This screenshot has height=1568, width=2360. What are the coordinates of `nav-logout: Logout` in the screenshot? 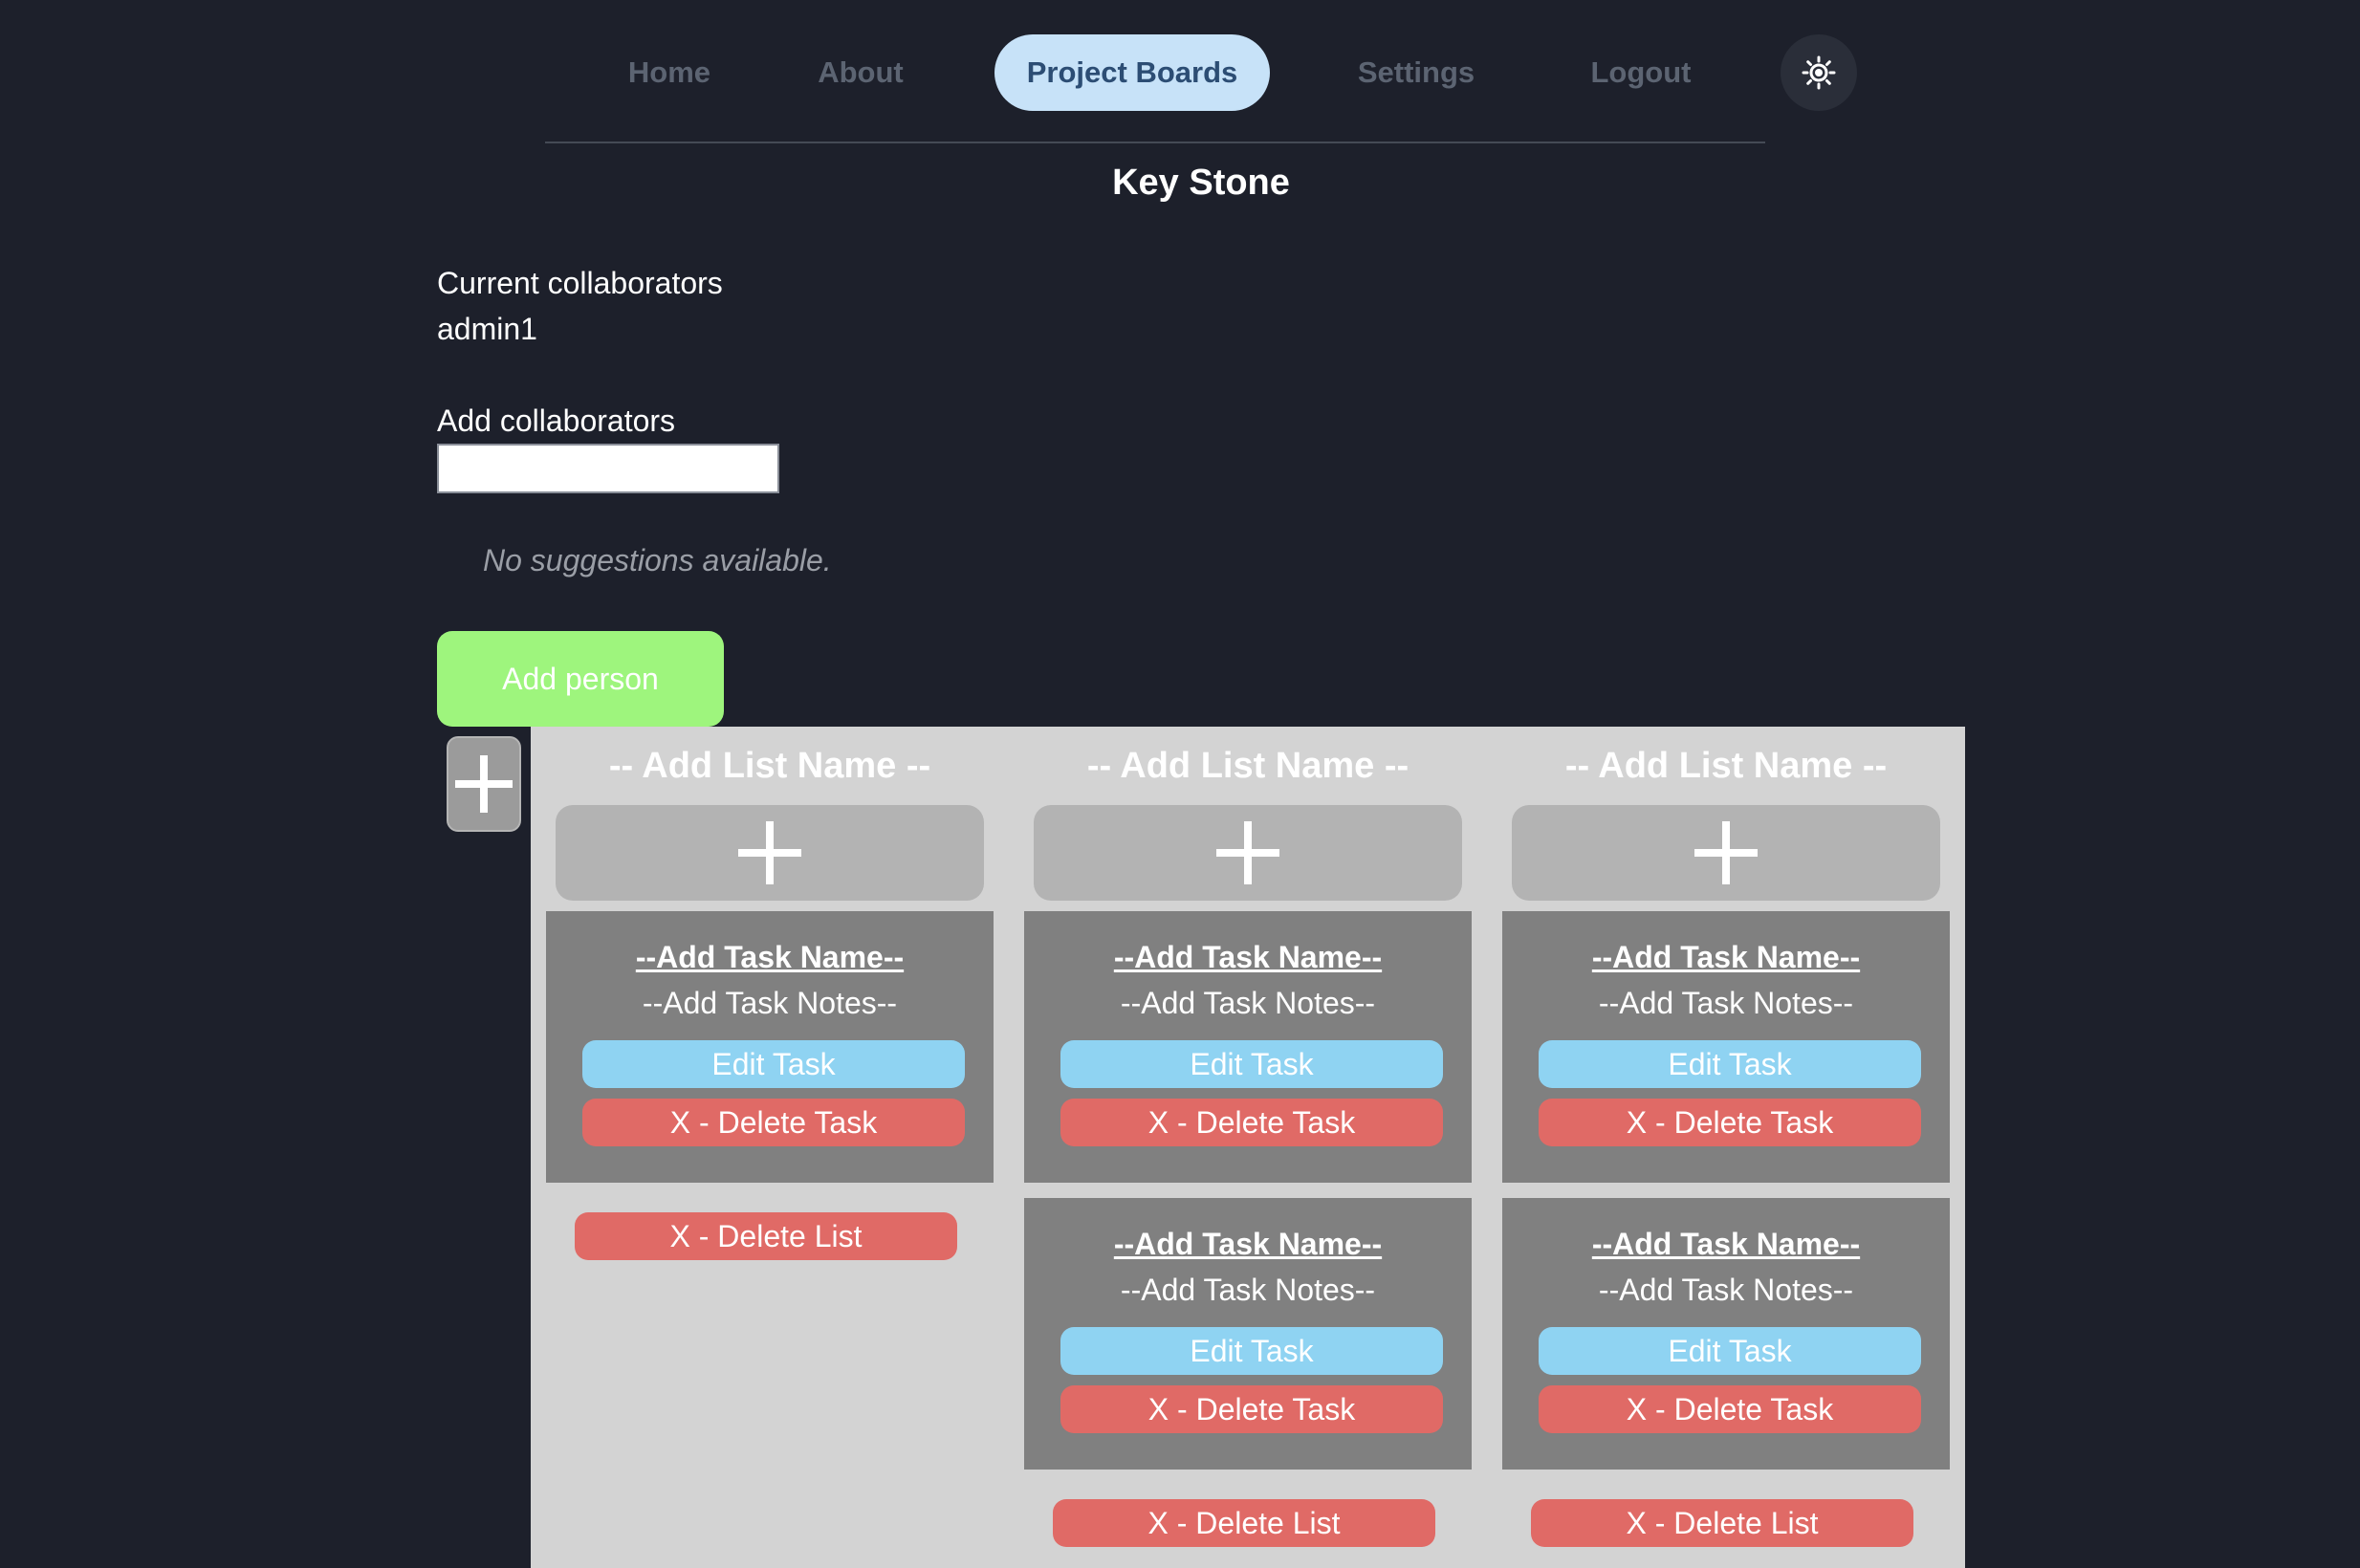 It's located at (1641, 72).